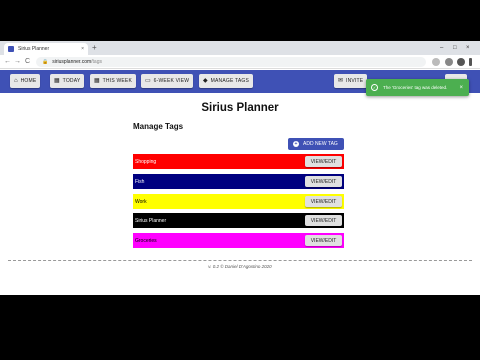  What do you see at coordinates (238, 201) in the screenshot?
I see `tag-row: Work VIEW/EDIT` at bounding box center [238, 201].